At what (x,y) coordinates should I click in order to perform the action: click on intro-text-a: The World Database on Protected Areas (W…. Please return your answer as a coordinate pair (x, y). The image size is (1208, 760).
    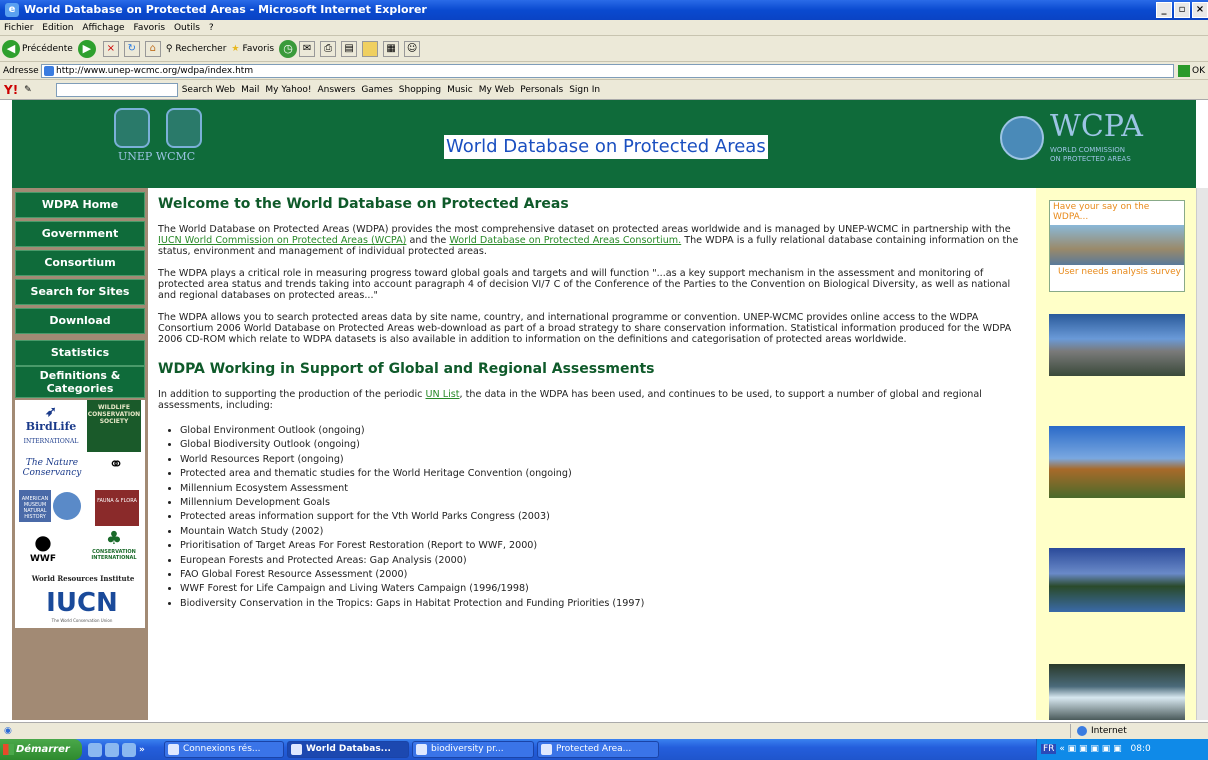
    Looking at the image, I should click on (584, 229).